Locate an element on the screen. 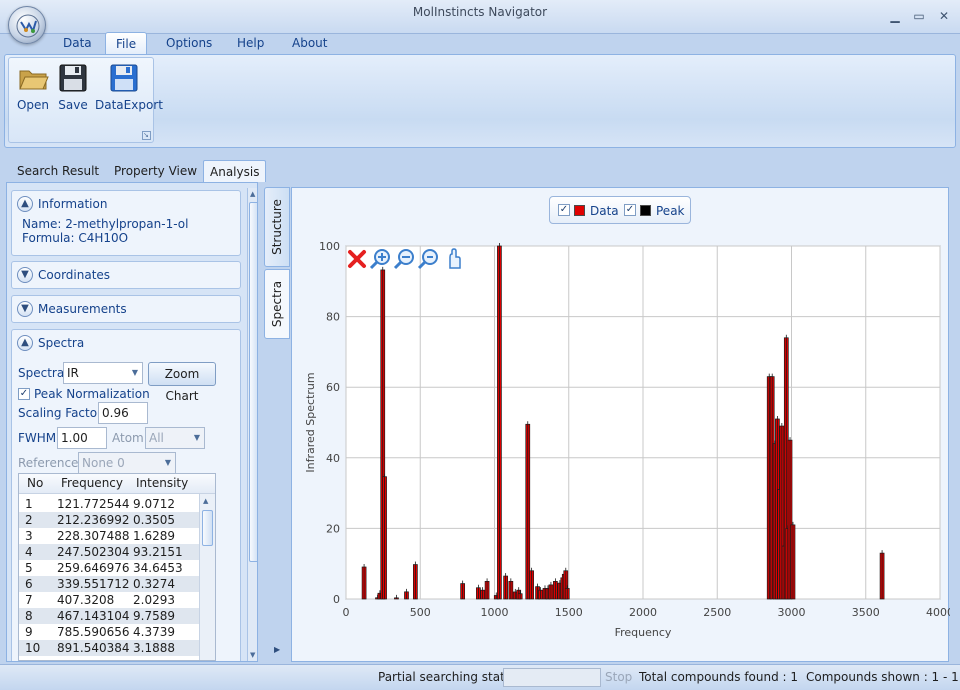 This screenshot has width=960, height=690. cell-frequency: 339.551712 is located at coordinates (93, 584).